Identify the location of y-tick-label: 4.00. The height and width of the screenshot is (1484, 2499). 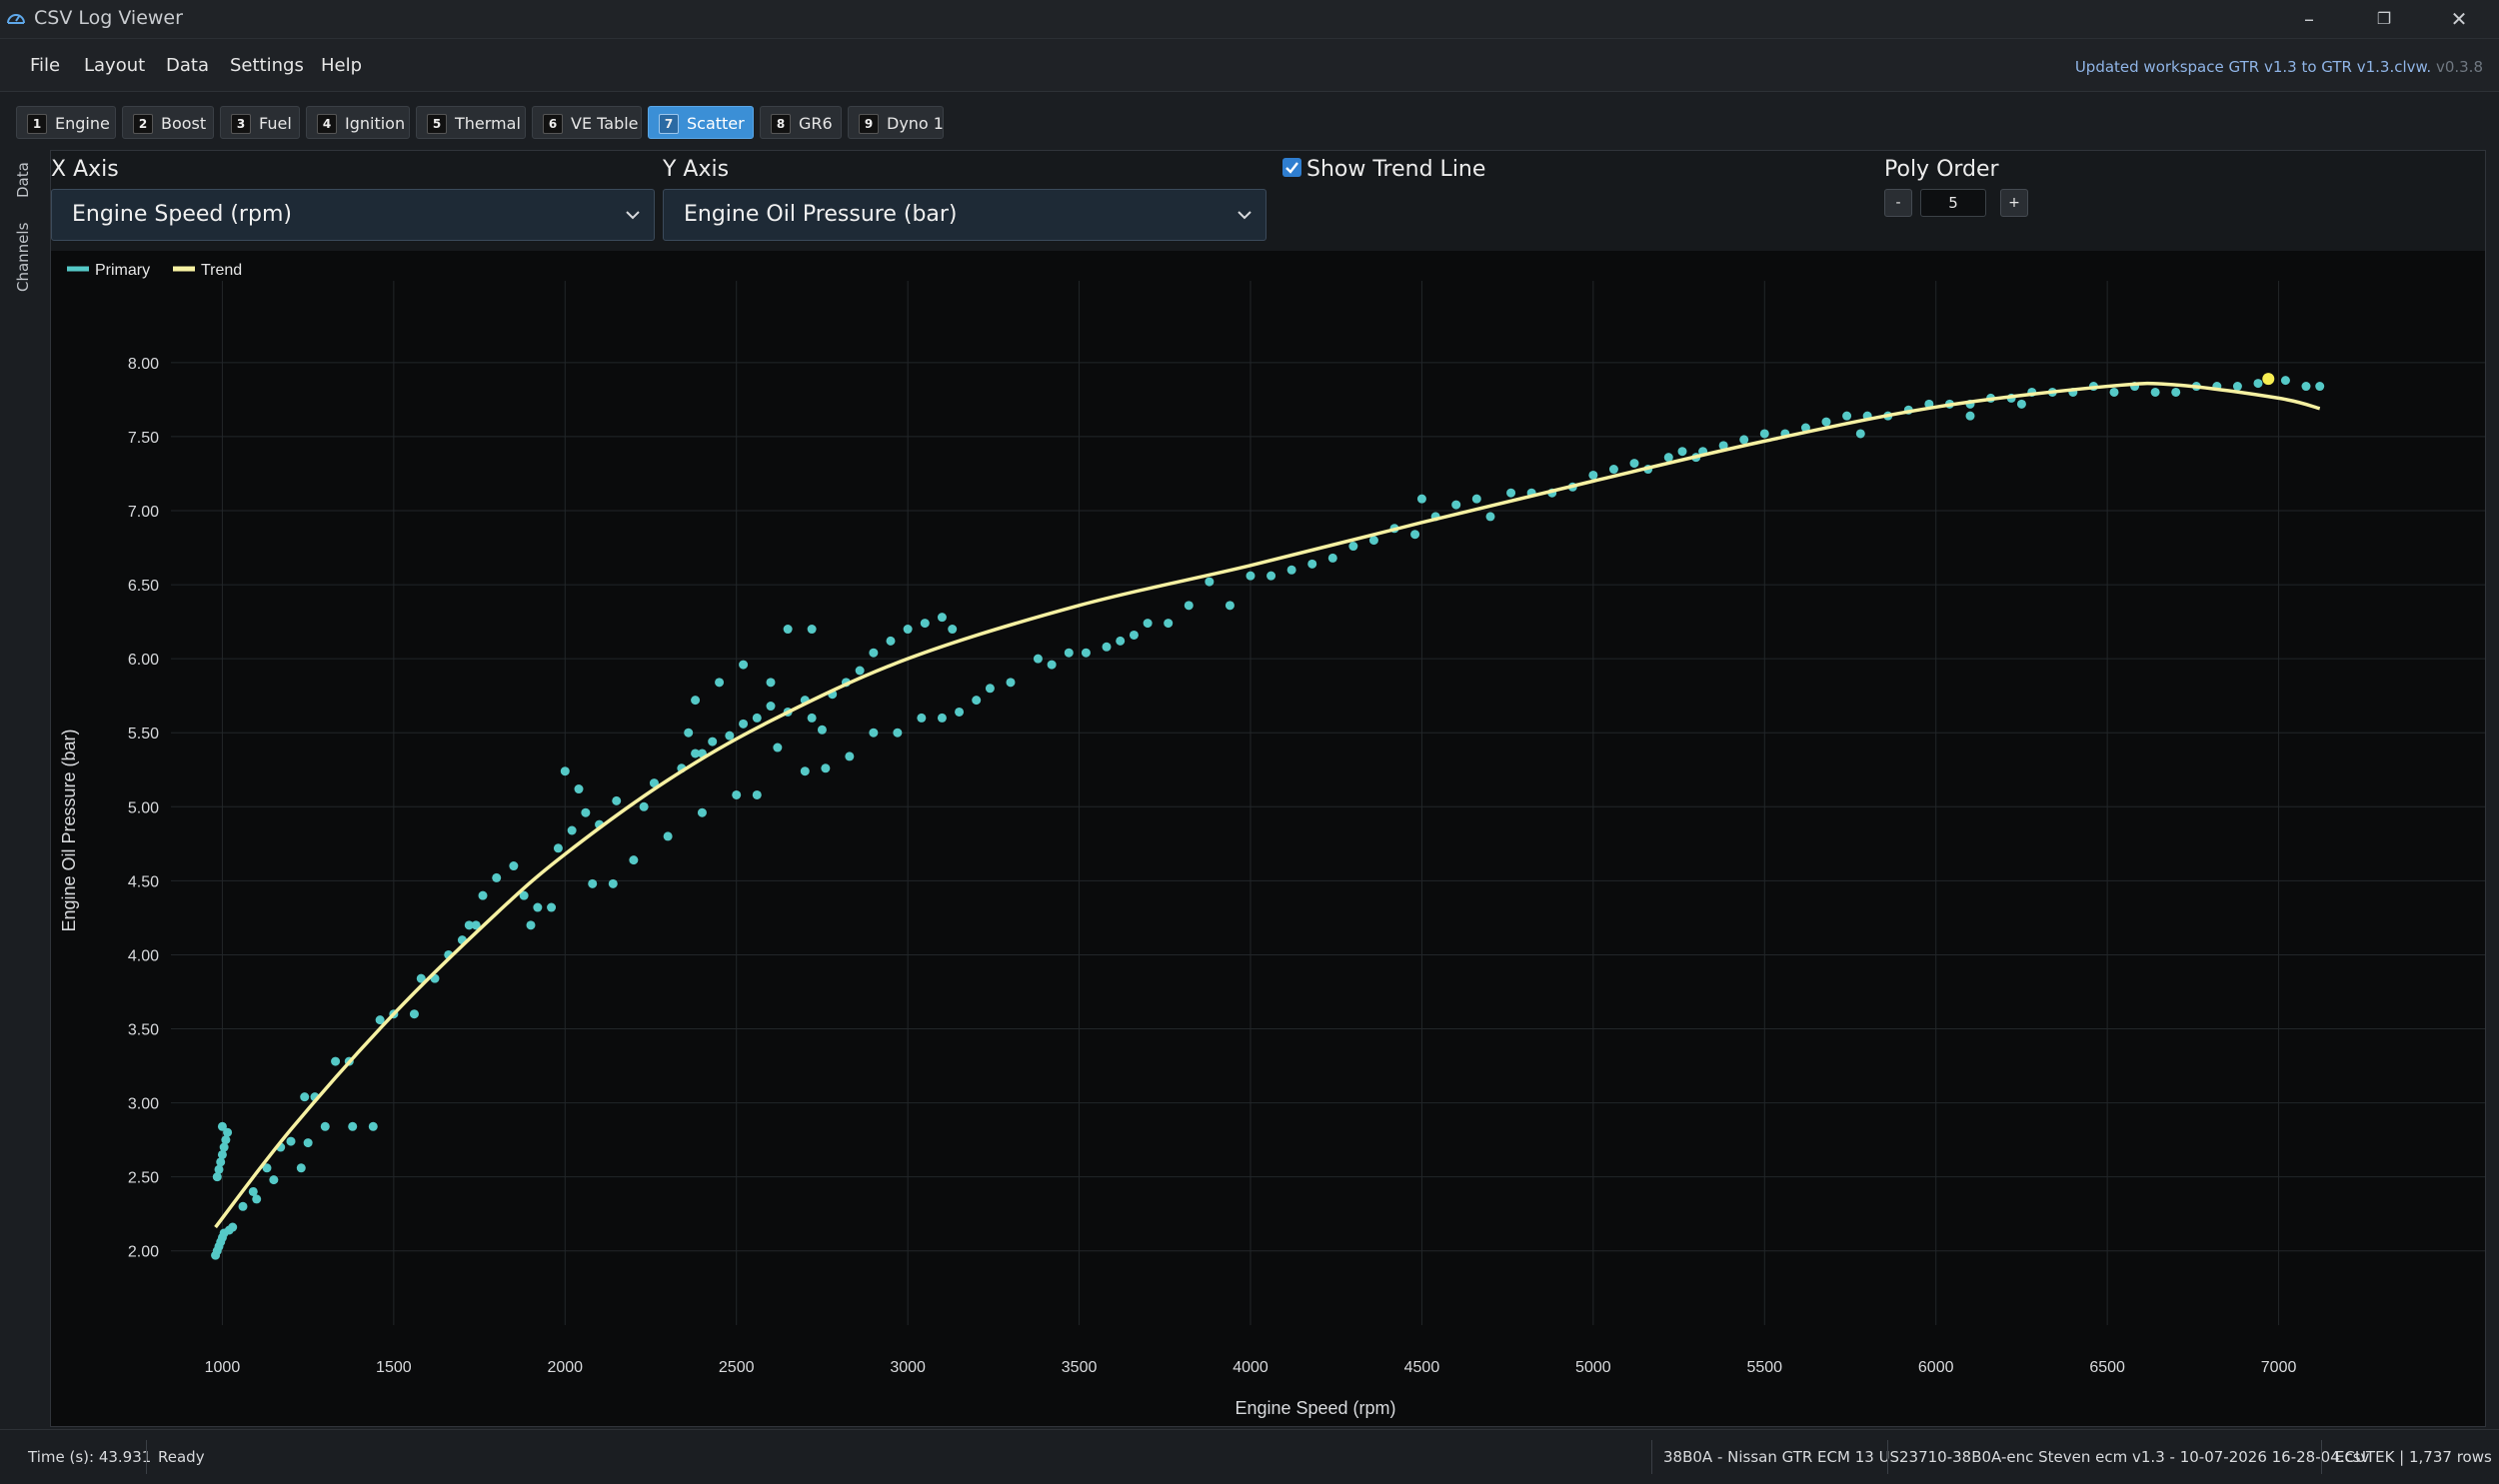
(143, 955).